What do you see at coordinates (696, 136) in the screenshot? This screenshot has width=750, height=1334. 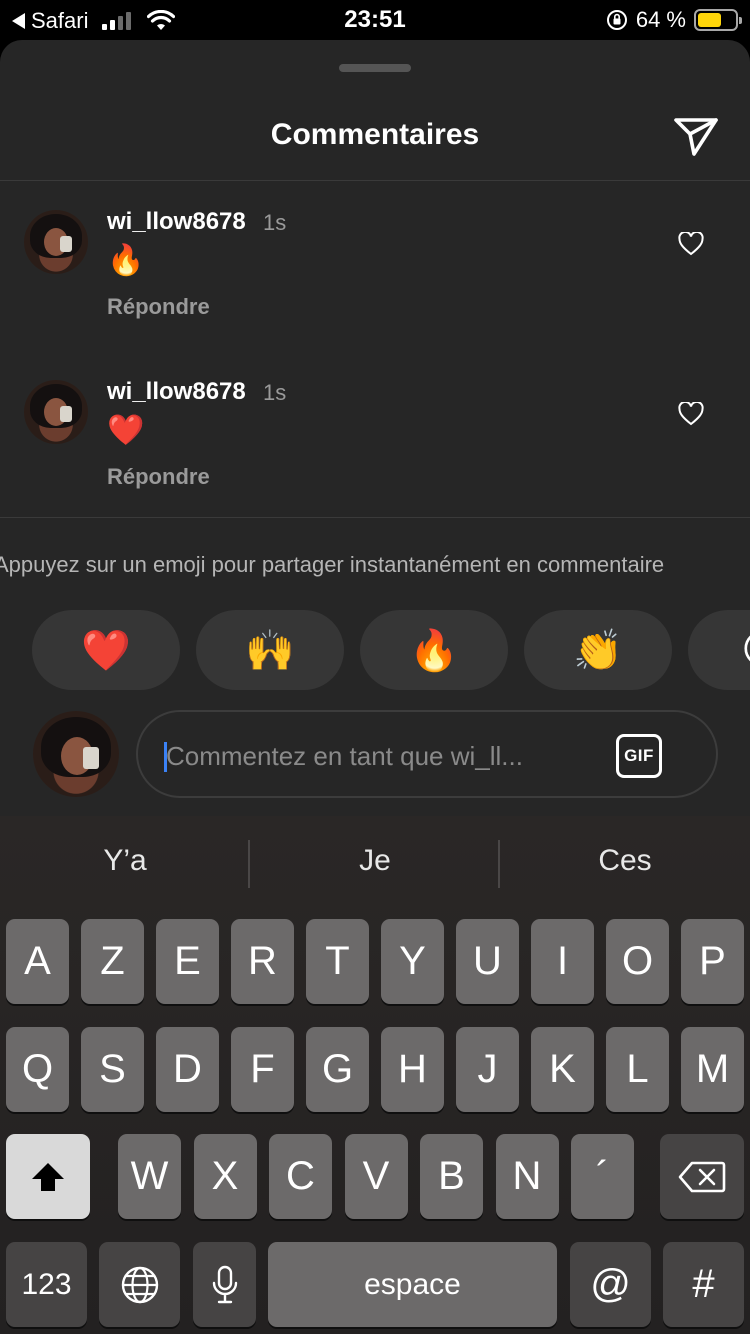 I see `send-icon` at bounding box center [696, 136].